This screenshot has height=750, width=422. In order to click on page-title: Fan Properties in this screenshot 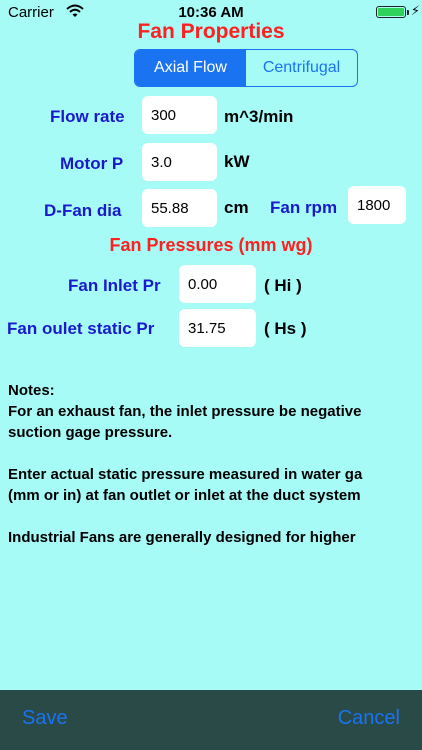, I will do `click(211, 31)`.